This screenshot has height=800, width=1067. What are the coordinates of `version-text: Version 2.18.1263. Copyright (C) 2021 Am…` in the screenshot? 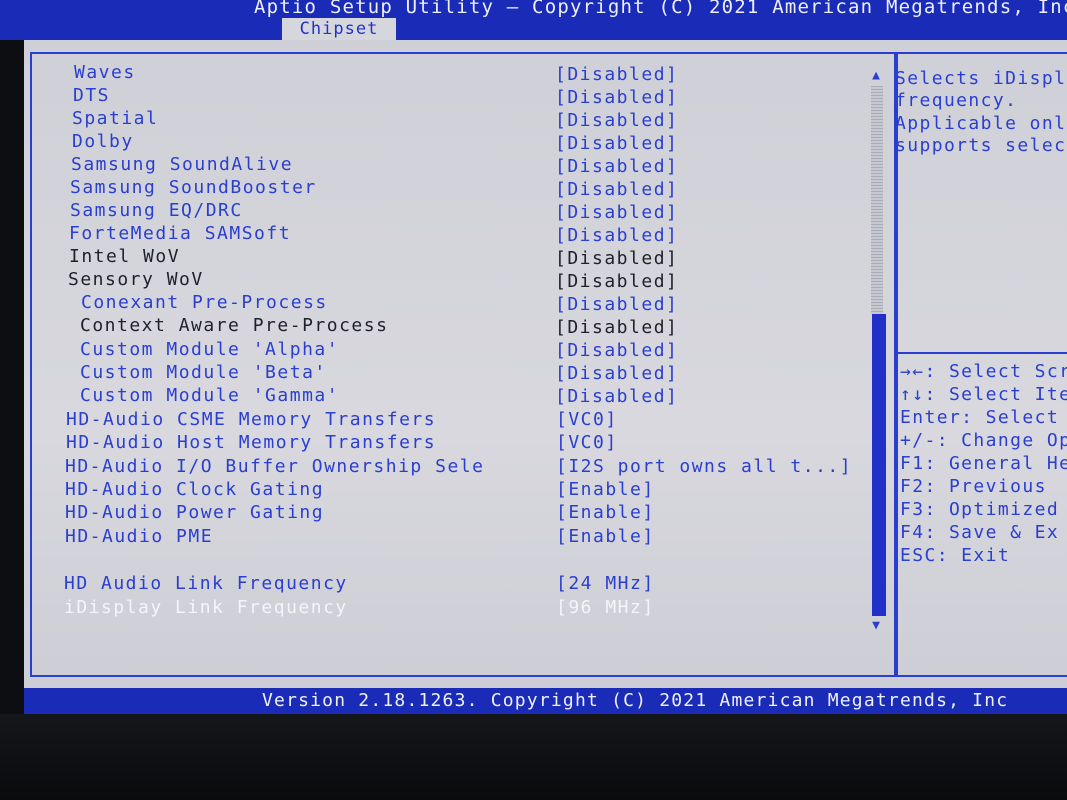 It's located at (635, 700).